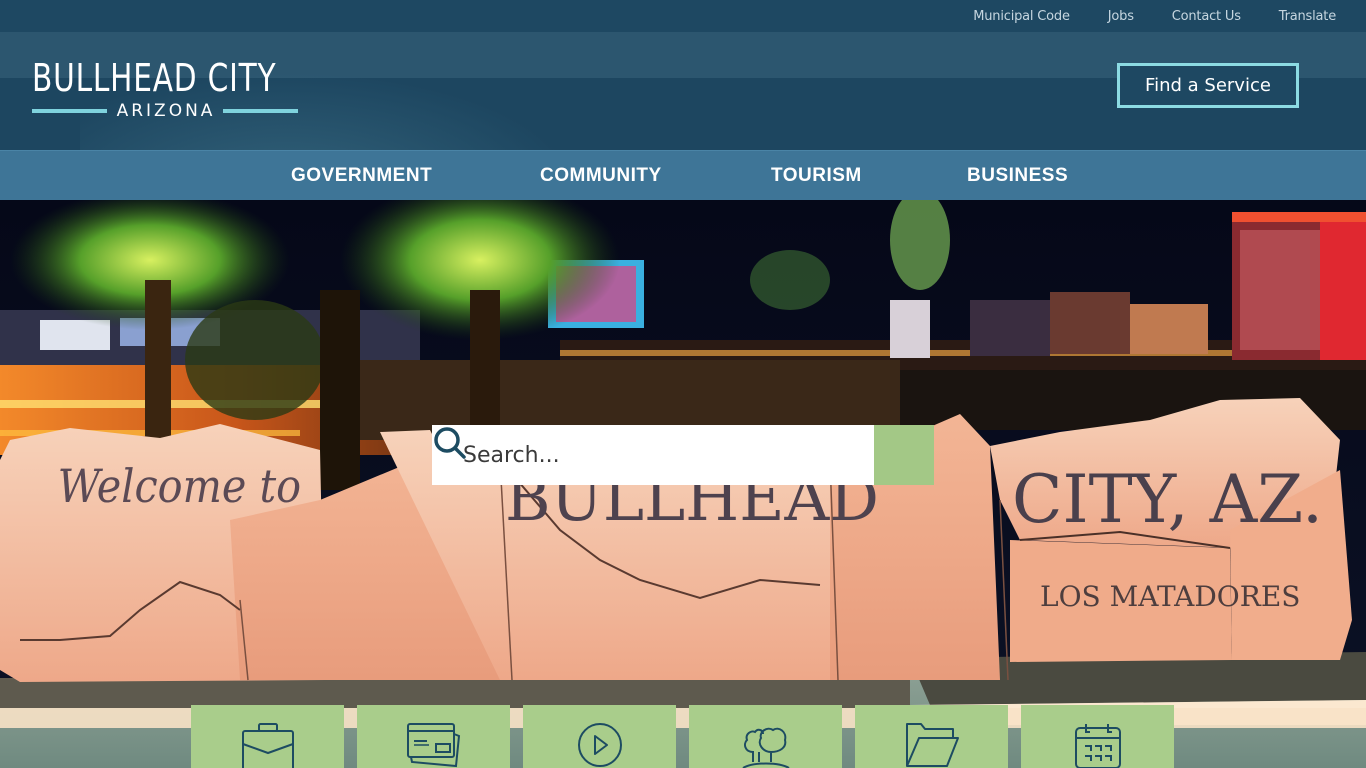 The width and height of the screenshot is (1366, 768). I want to click on quick-link-calendar, so click(1097, 736).